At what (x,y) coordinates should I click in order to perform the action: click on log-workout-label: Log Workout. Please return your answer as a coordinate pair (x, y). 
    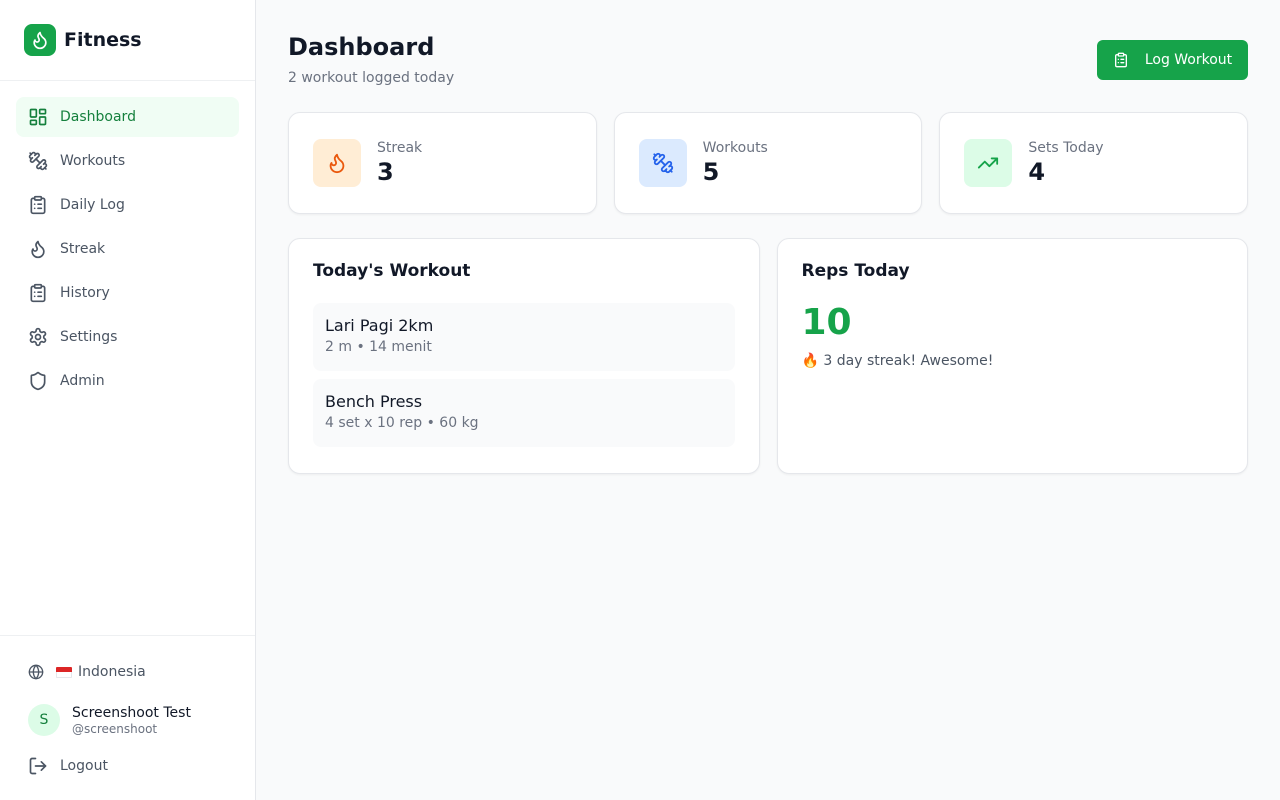
    Looking at the image, I should click on (1188, 60).